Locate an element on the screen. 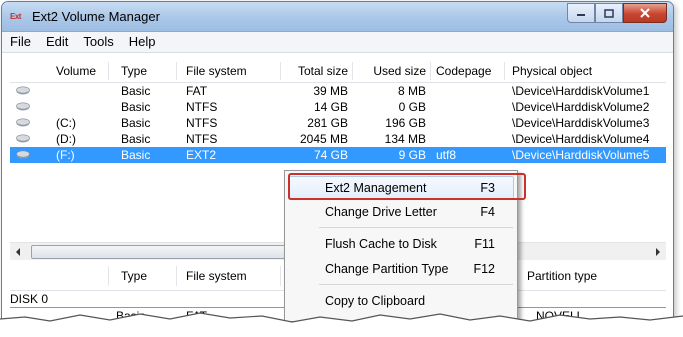 This screenshot has width=683, height=337. volume-object: \Device\HarddiskVolume4 is located at coordinates (581, 139).